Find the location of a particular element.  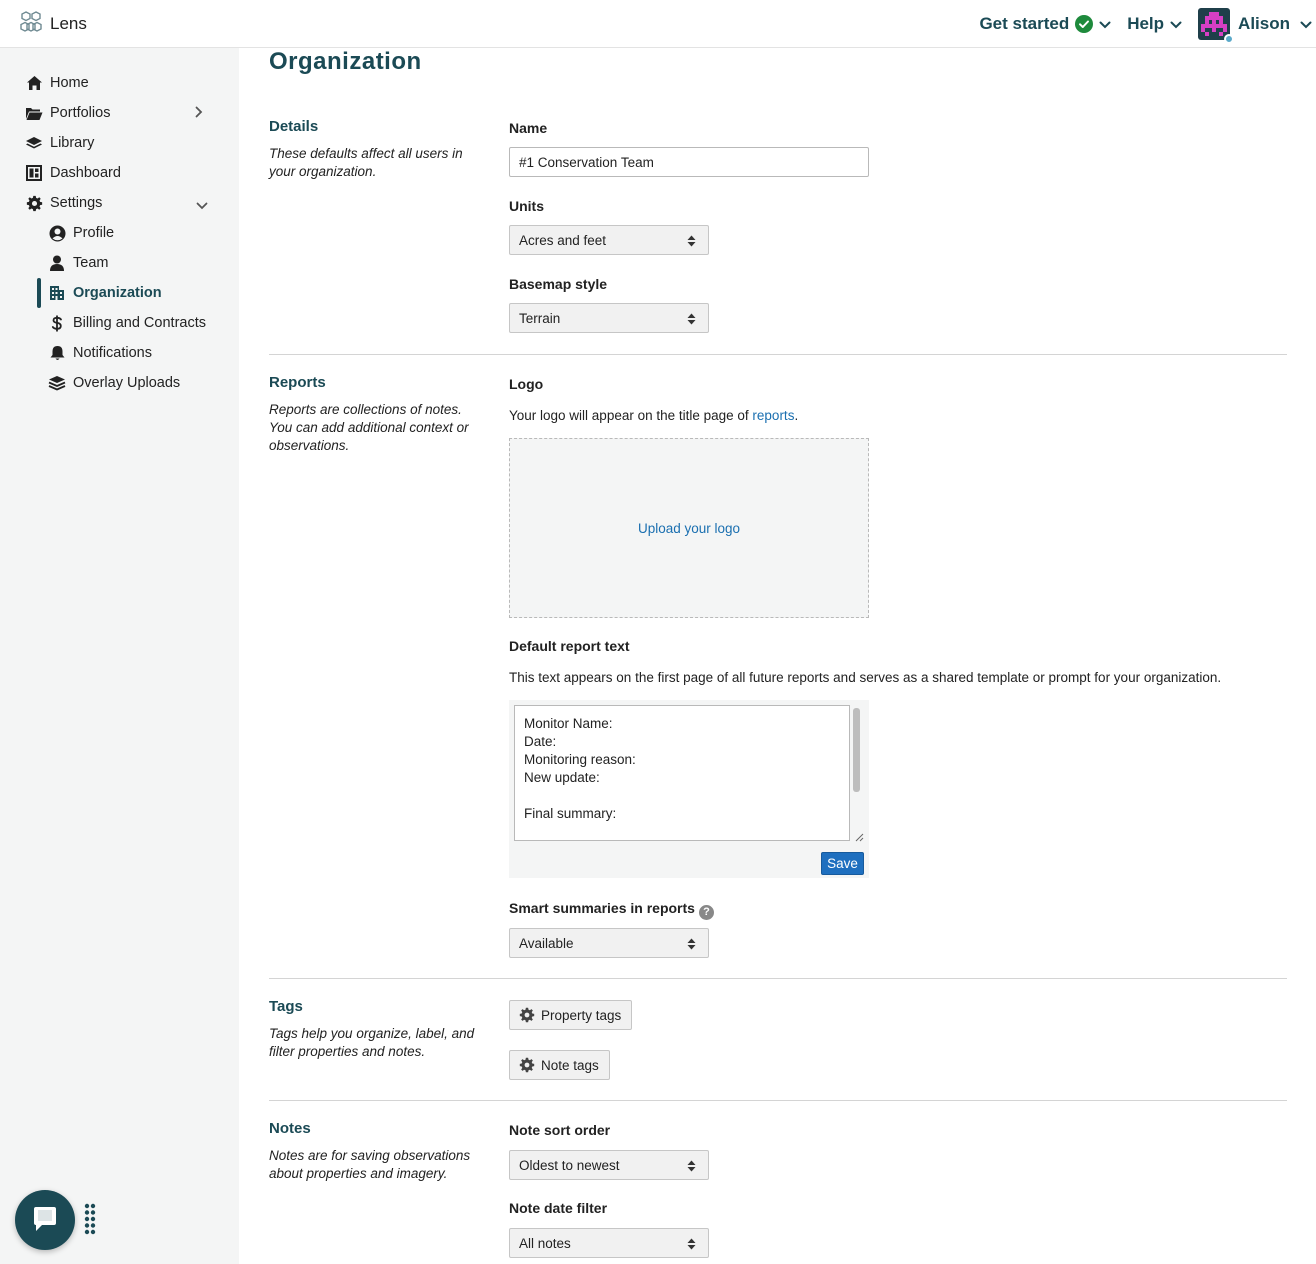

avatar is located at coordinates (1216, 26).